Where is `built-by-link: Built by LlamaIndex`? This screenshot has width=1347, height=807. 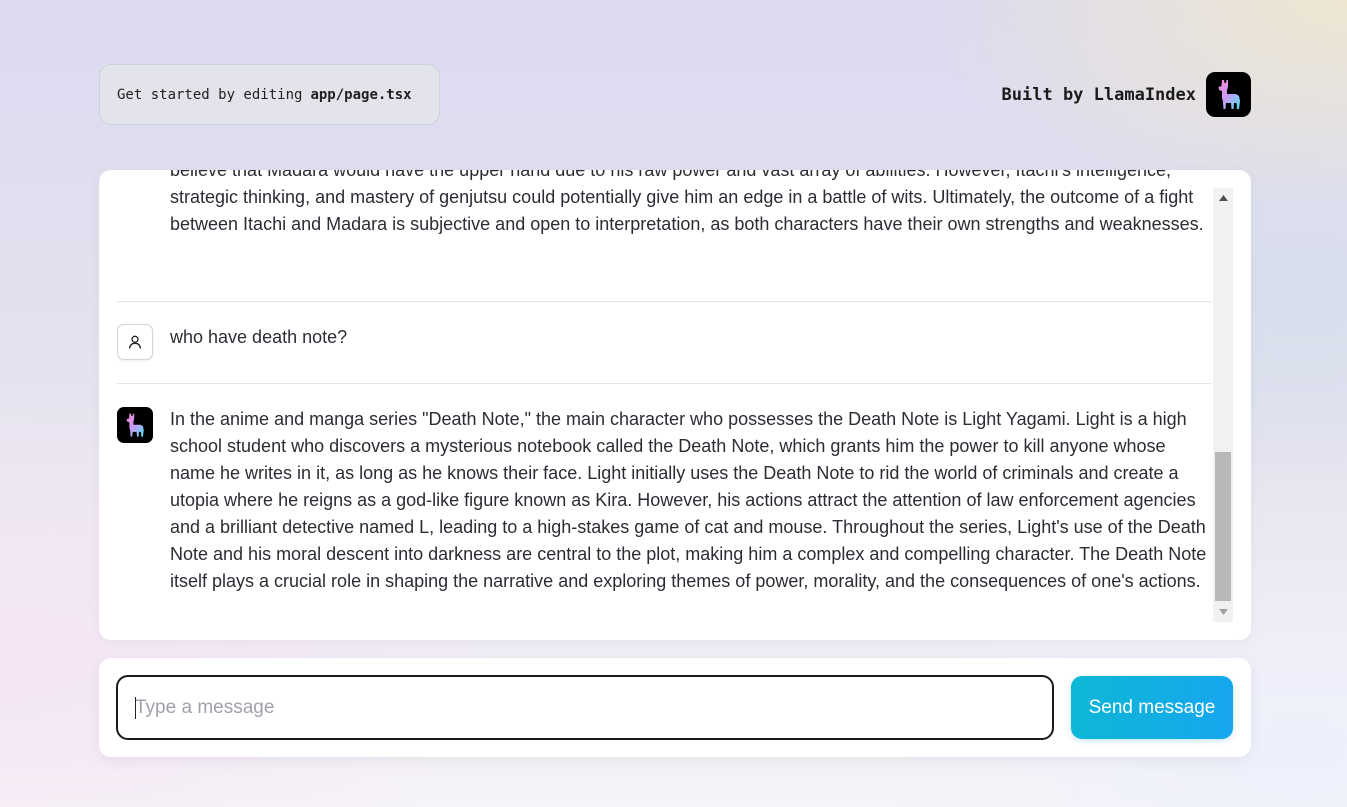
built-by-link: Built by LlamaIndex is located at coordinates (1126, 94).